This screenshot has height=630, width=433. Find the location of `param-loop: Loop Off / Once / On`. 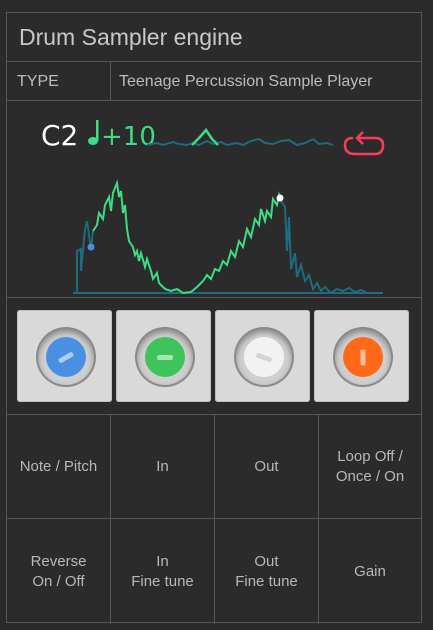

param-loop: Loop Off / Once / On is located at coordinates (370, 467).